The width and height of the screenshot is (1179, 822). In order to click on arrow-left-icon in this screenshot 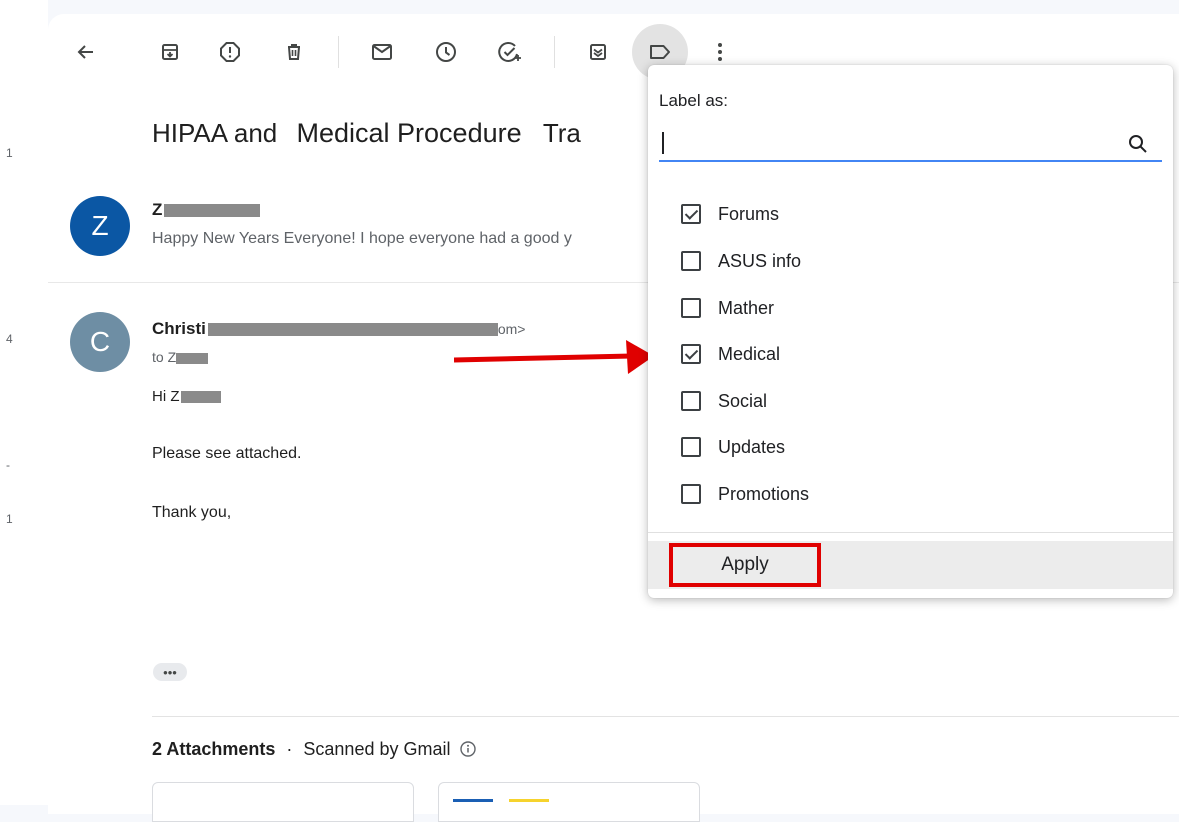, I will do `click(85, 52)`.